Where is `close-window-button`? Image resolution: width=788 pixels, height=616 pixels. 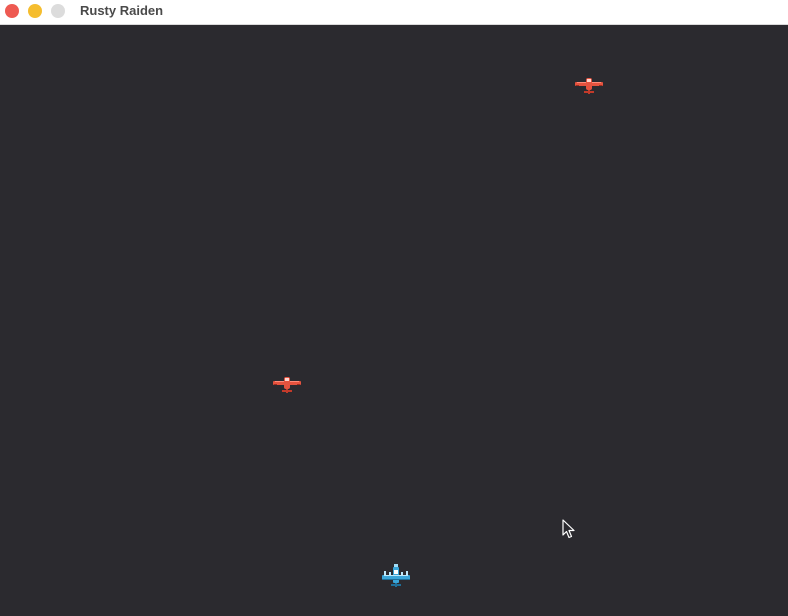 close-window-button is located at coordinates (12, 11).